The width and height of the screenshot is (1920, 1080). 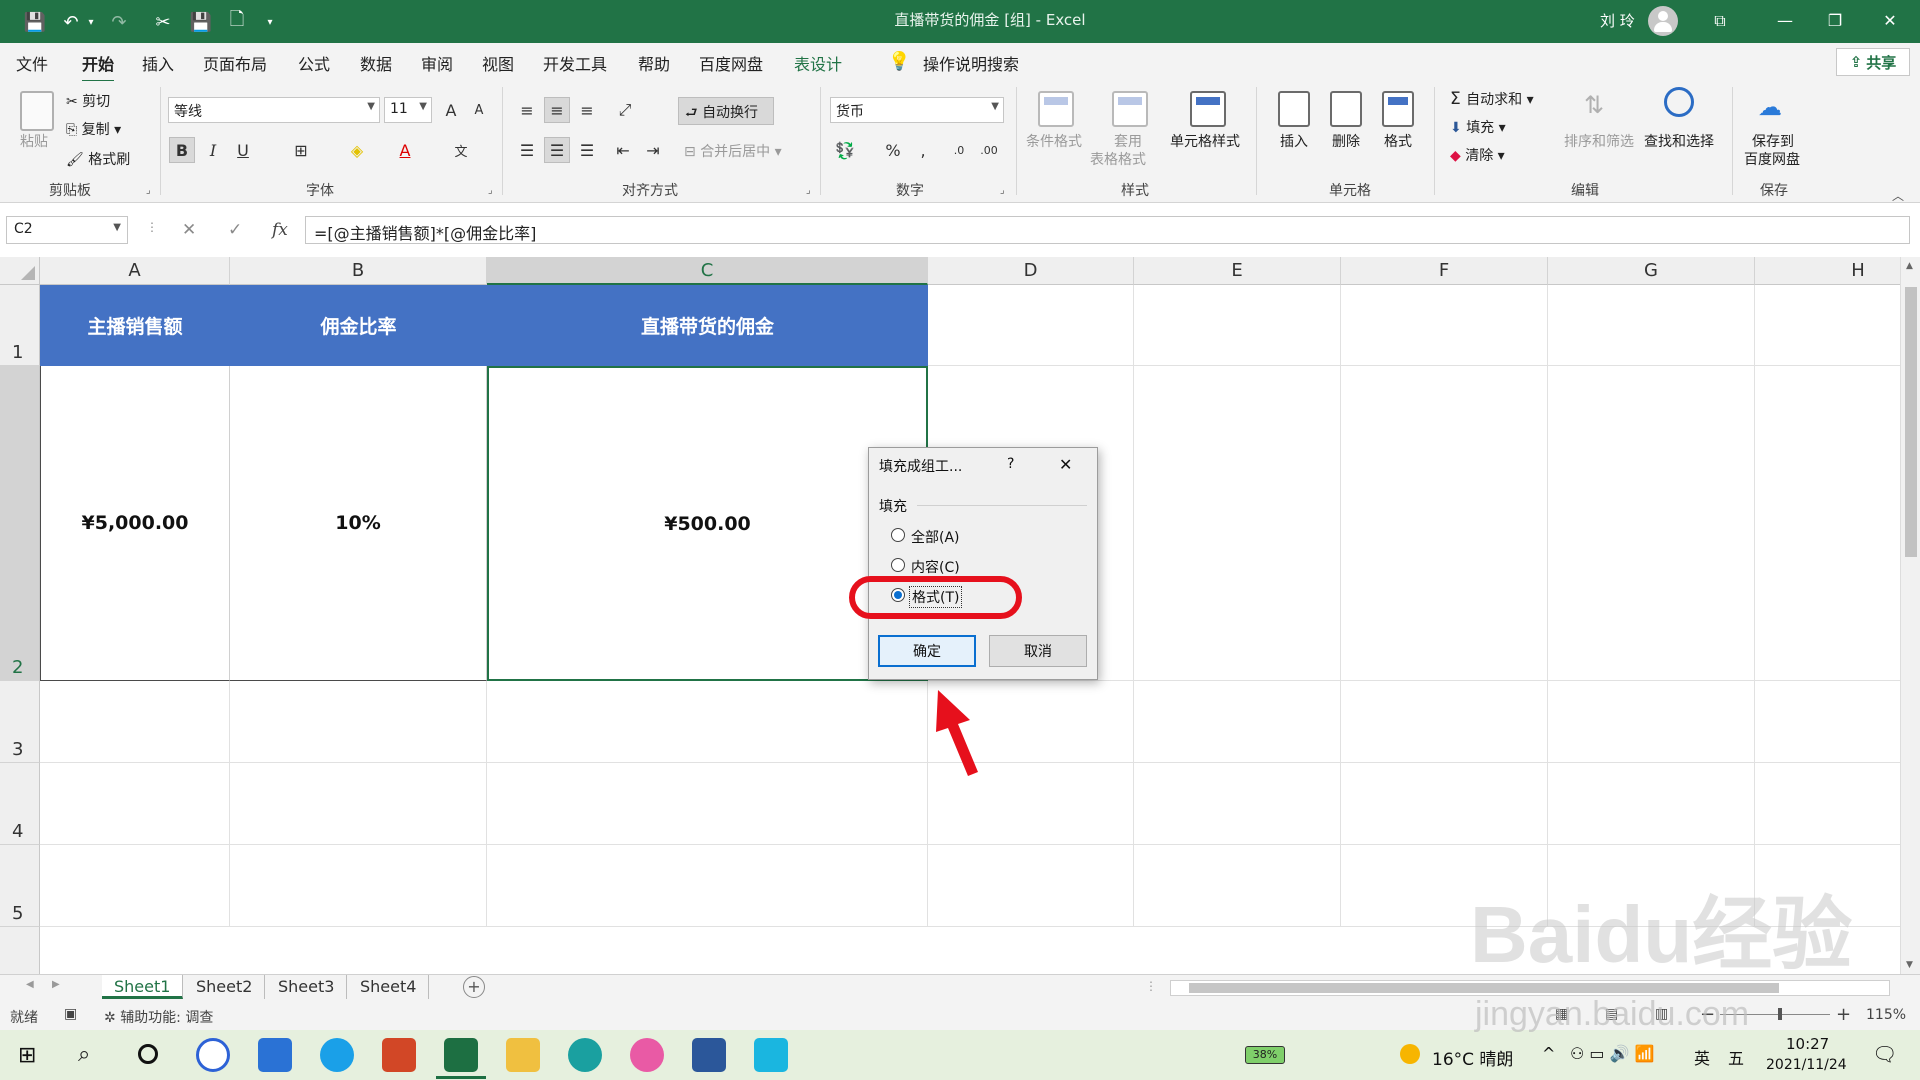 I want to click on row-header-1: 1, so click(x=20, y=325).